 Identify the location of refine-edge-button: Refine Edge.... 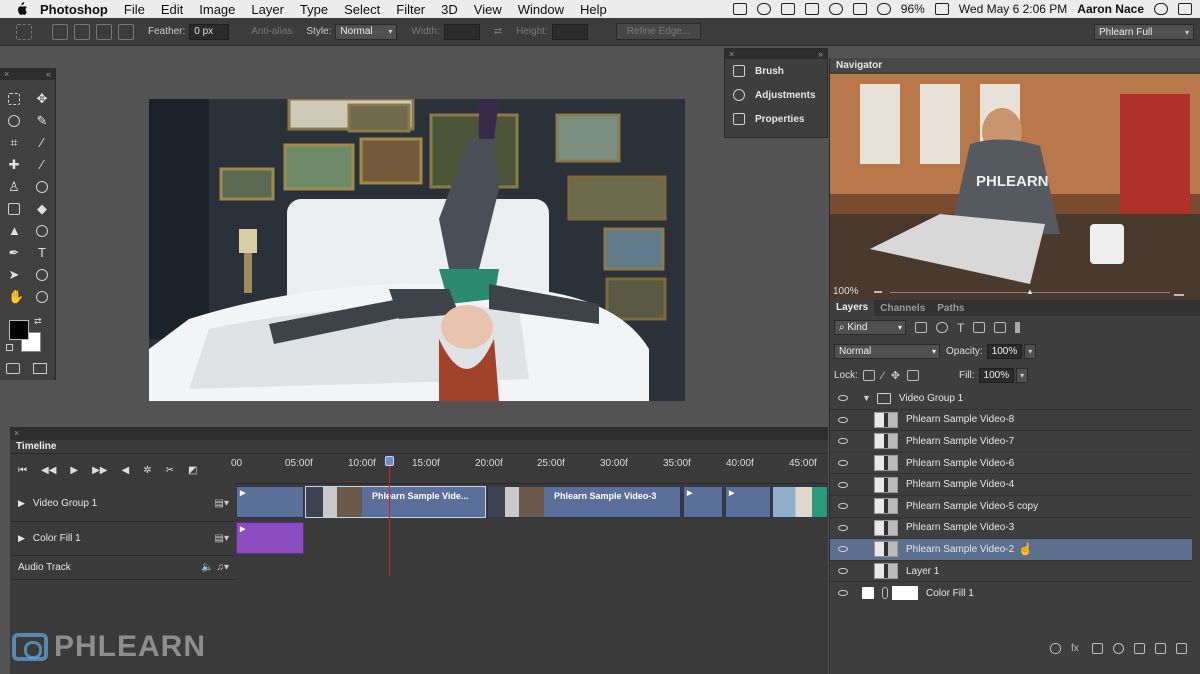
(658, 31).